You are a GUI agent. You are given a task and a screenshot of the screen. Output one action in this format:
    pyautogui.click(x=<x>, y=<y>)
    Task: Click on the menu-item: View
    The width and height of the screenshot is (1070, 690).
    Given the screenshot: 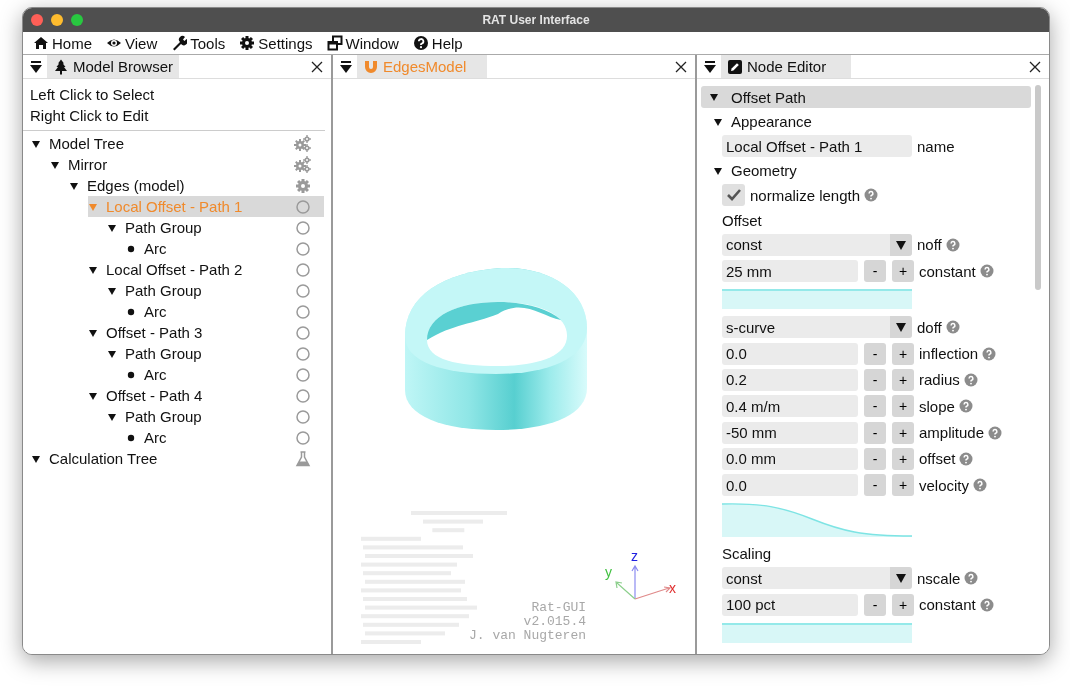 What is the action you would take?
    pyautogui.click(x=132, y=43)
    